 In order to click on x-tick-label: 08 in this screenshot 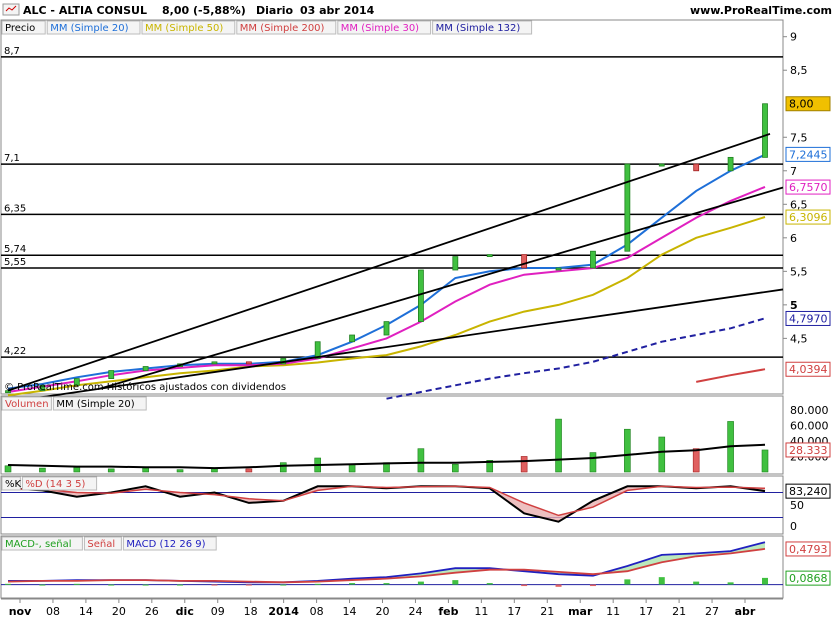, I will do `click(53, 611)`.